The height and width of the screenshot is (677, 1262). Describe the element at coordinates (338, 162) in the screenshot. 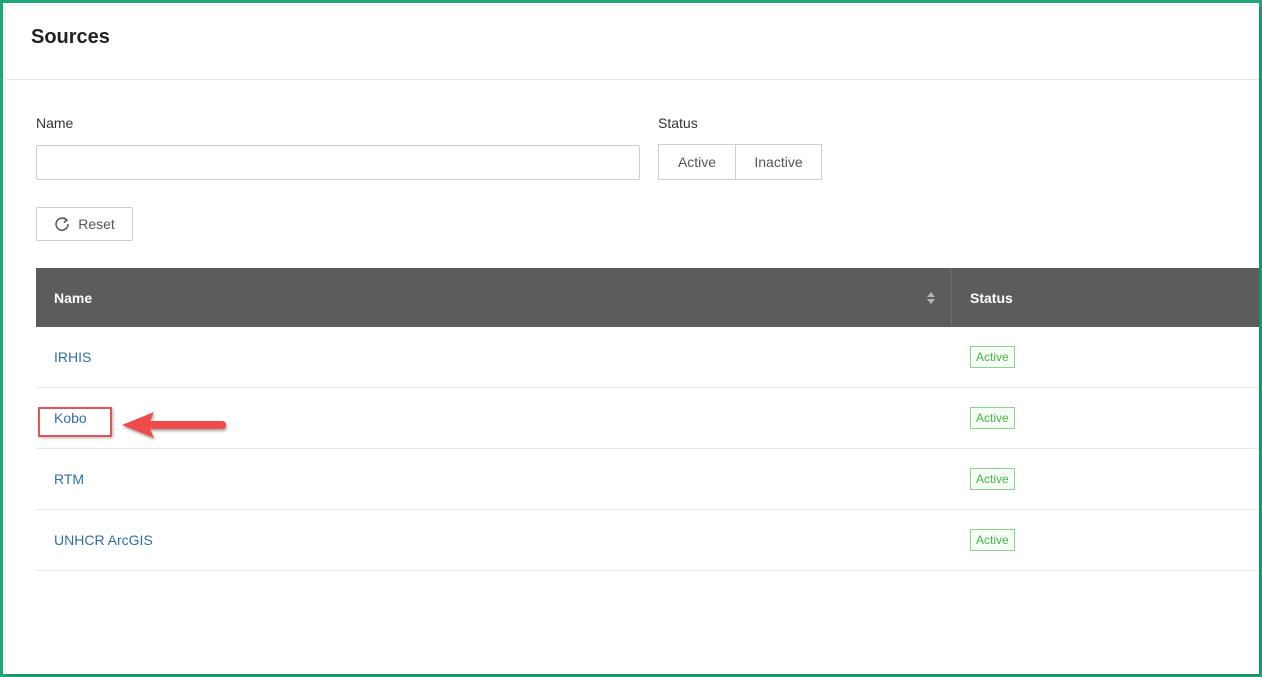

I see `name-filter-input` at that location.